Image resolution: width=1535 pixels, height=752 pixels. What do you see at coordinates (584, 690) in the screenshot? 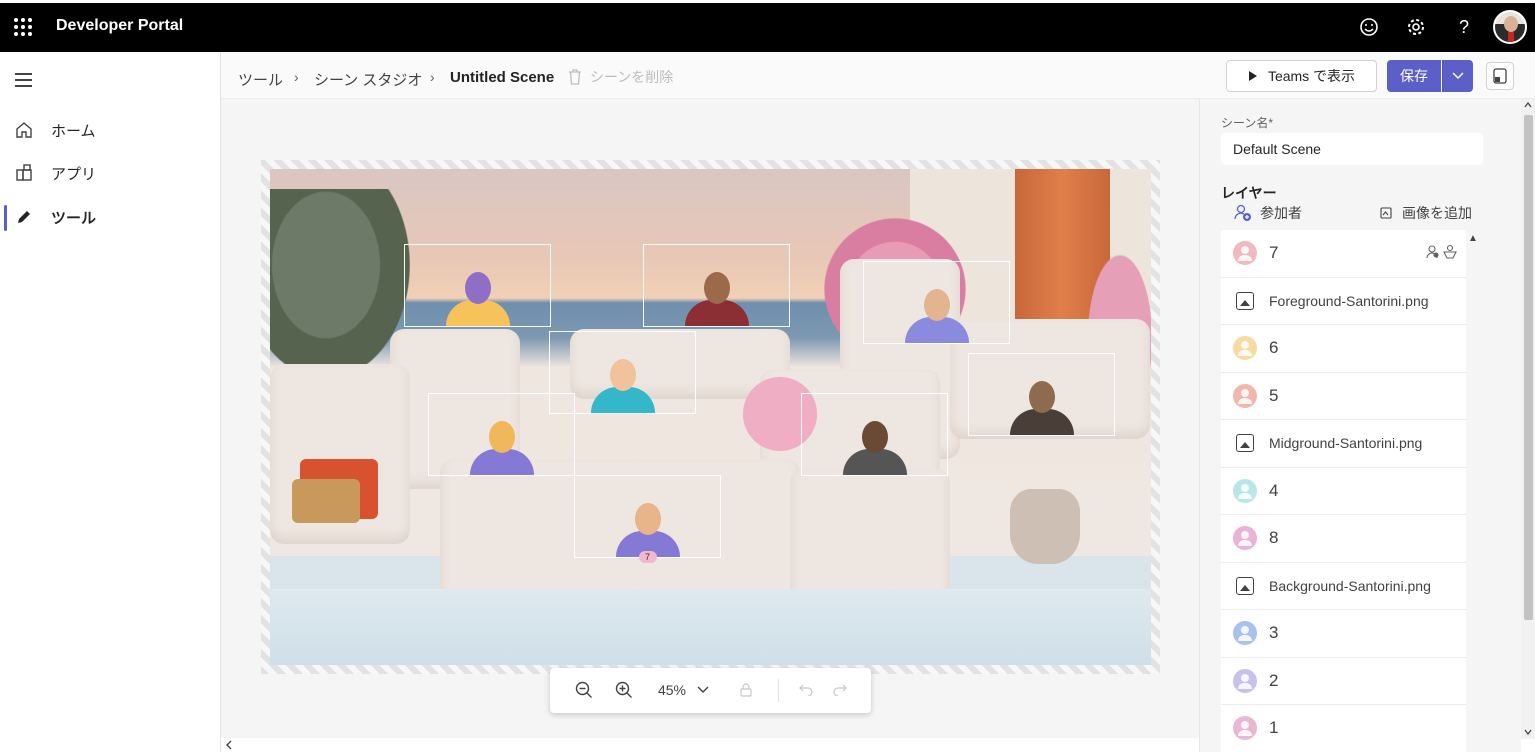
I see `zoom-out-icon` at bounding box center [584, 690].